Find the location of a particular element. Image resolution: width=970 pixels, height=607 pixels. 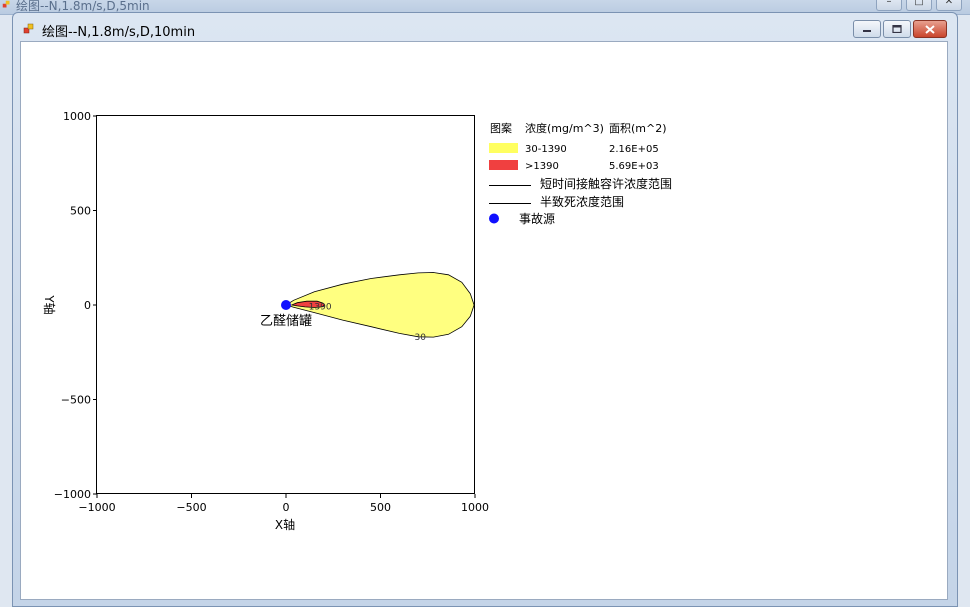

legend-range: >1390 is located at coordinates (542, 166).